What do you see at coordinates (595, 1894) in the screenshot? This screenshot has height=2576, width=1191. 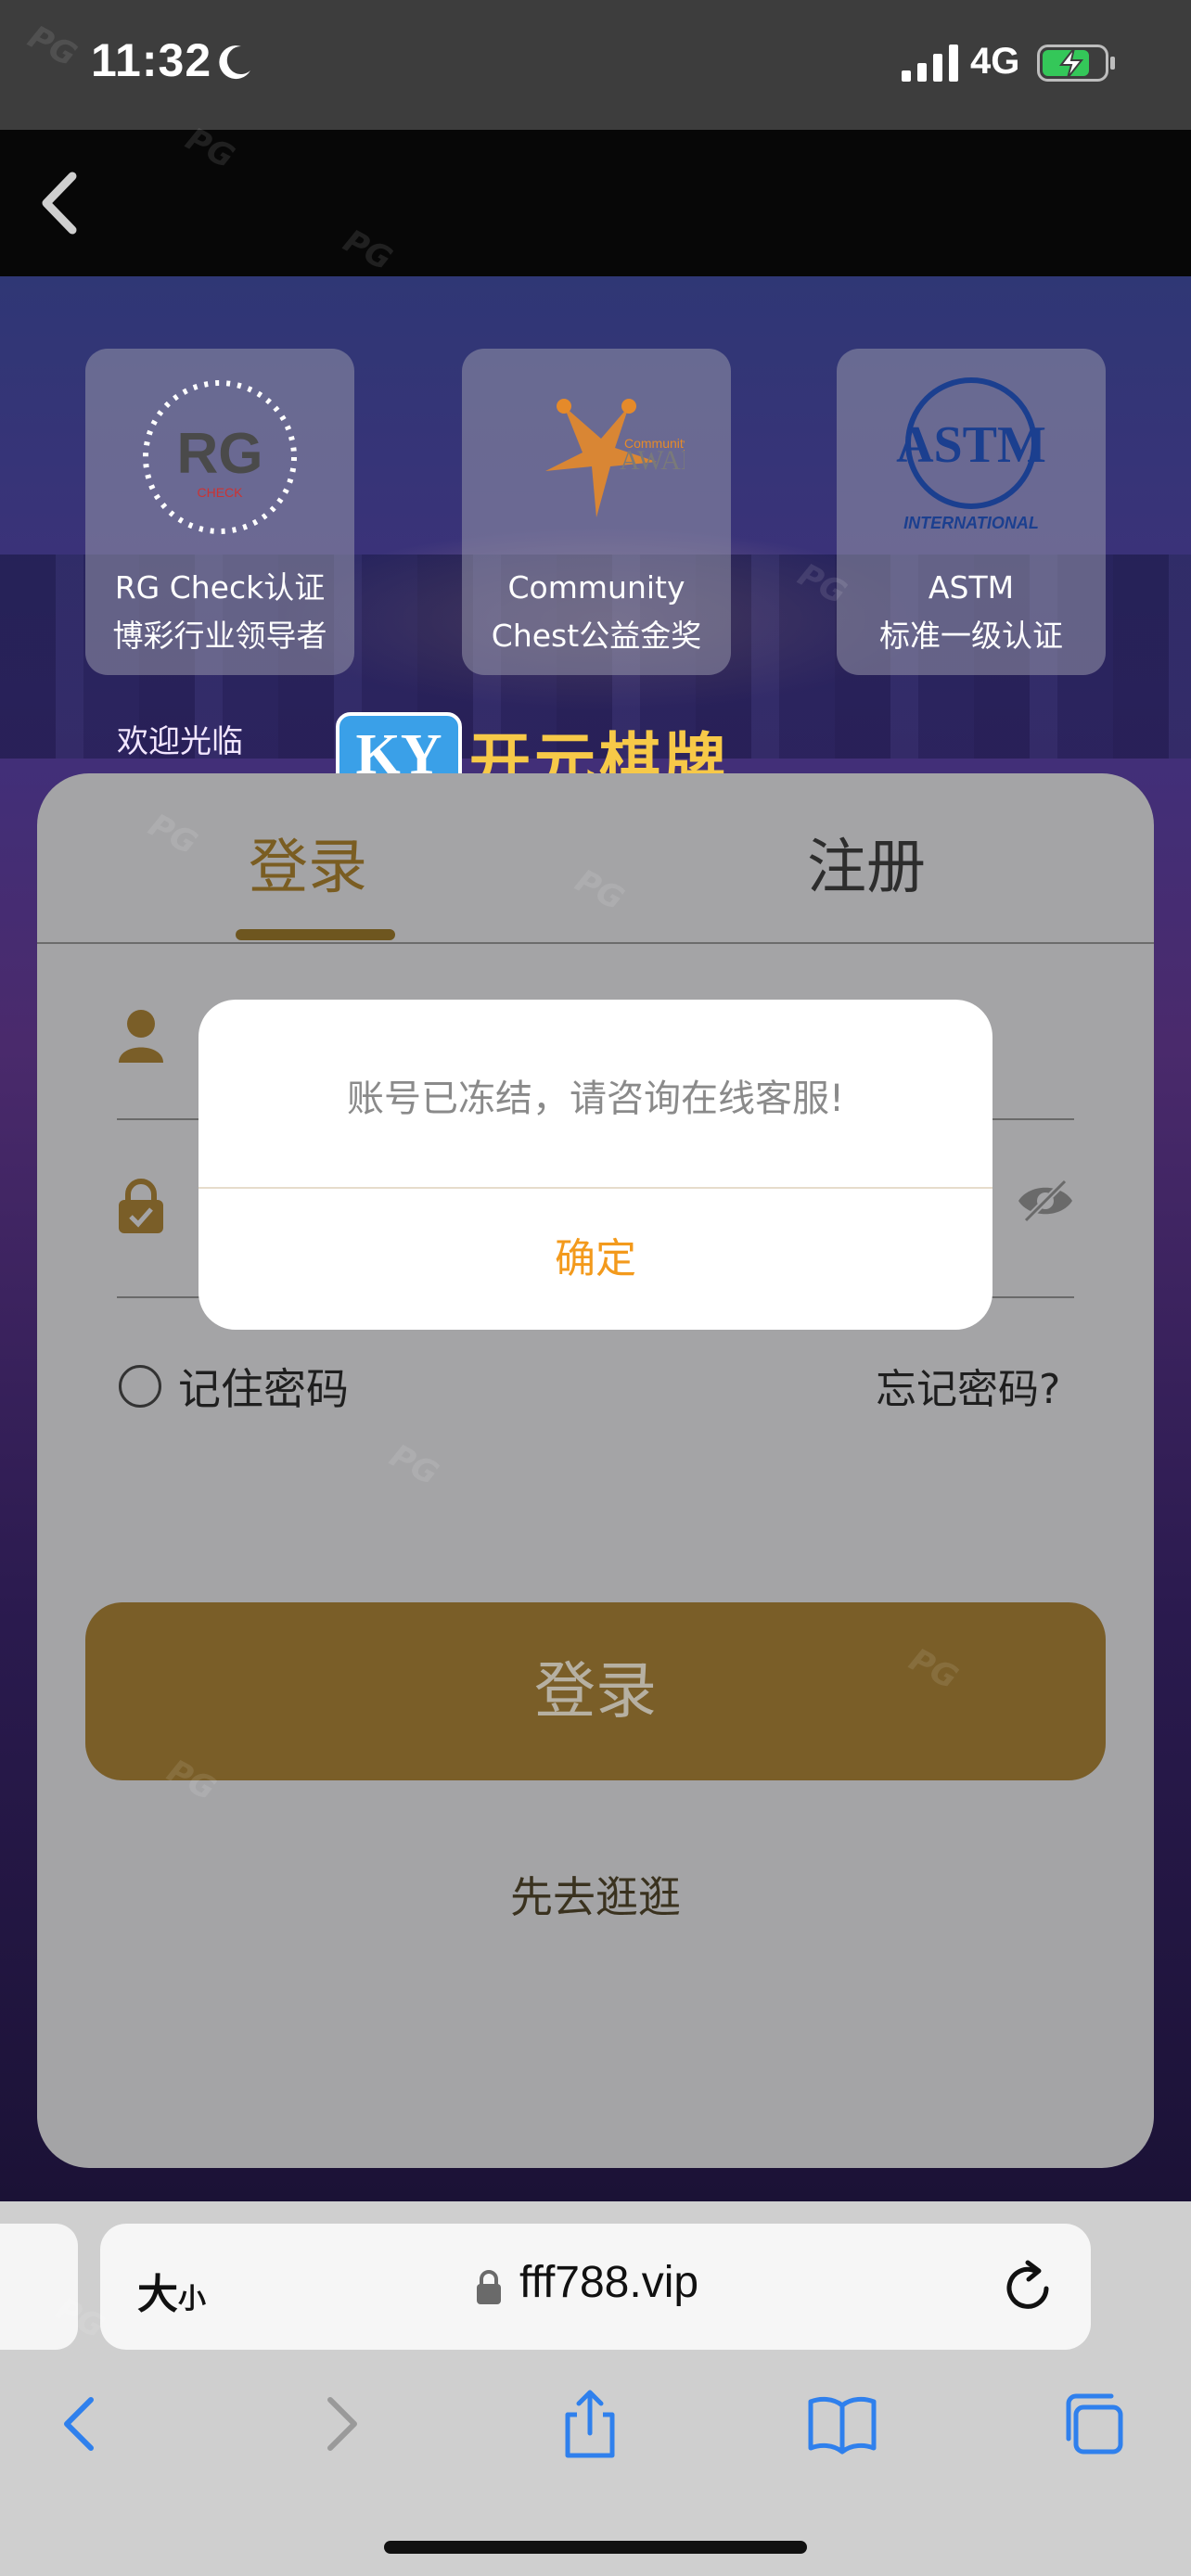 I see `browse-first-link: 先去逛逛` at bounding box center [595, 1894].